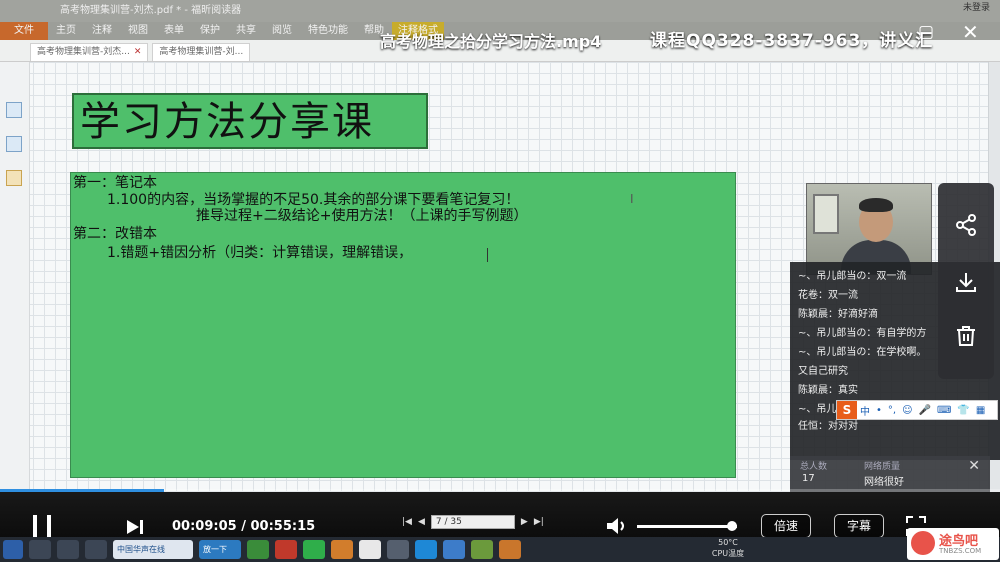 The height and width of the screenshot is (562, 1000). What do you see at coordinates (138, 31) in the screenshot?
I see `menu-view: 视图` at bounding box center [138, 31].